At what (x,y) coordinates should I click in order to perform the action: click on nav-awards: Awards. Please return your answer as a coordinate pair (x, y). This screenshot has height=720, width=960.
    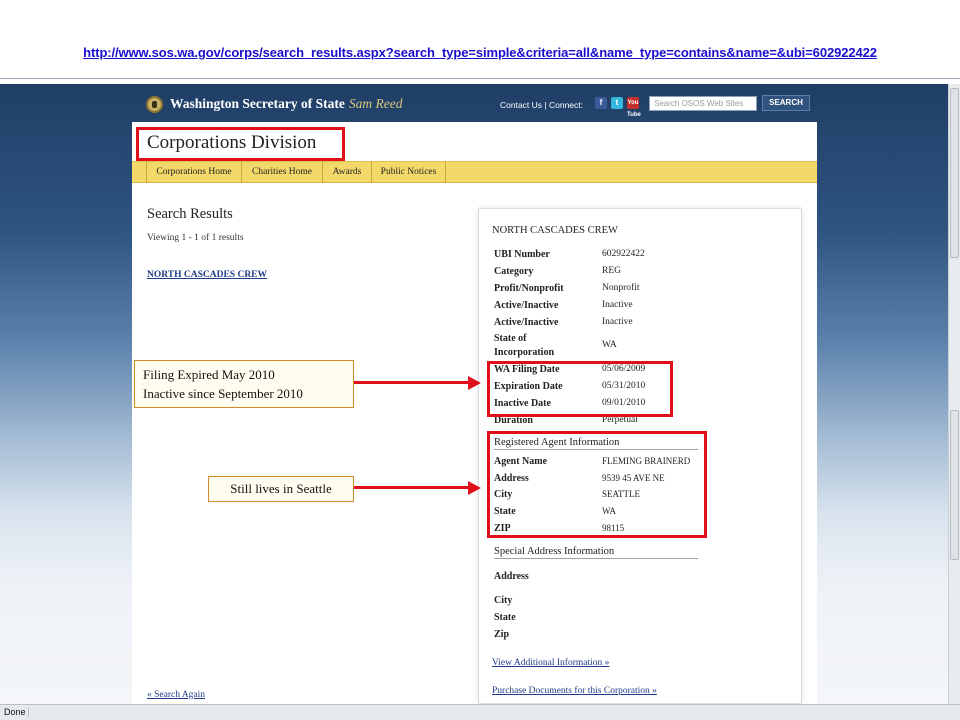
    Looking at the image, I should click on (346, 172).